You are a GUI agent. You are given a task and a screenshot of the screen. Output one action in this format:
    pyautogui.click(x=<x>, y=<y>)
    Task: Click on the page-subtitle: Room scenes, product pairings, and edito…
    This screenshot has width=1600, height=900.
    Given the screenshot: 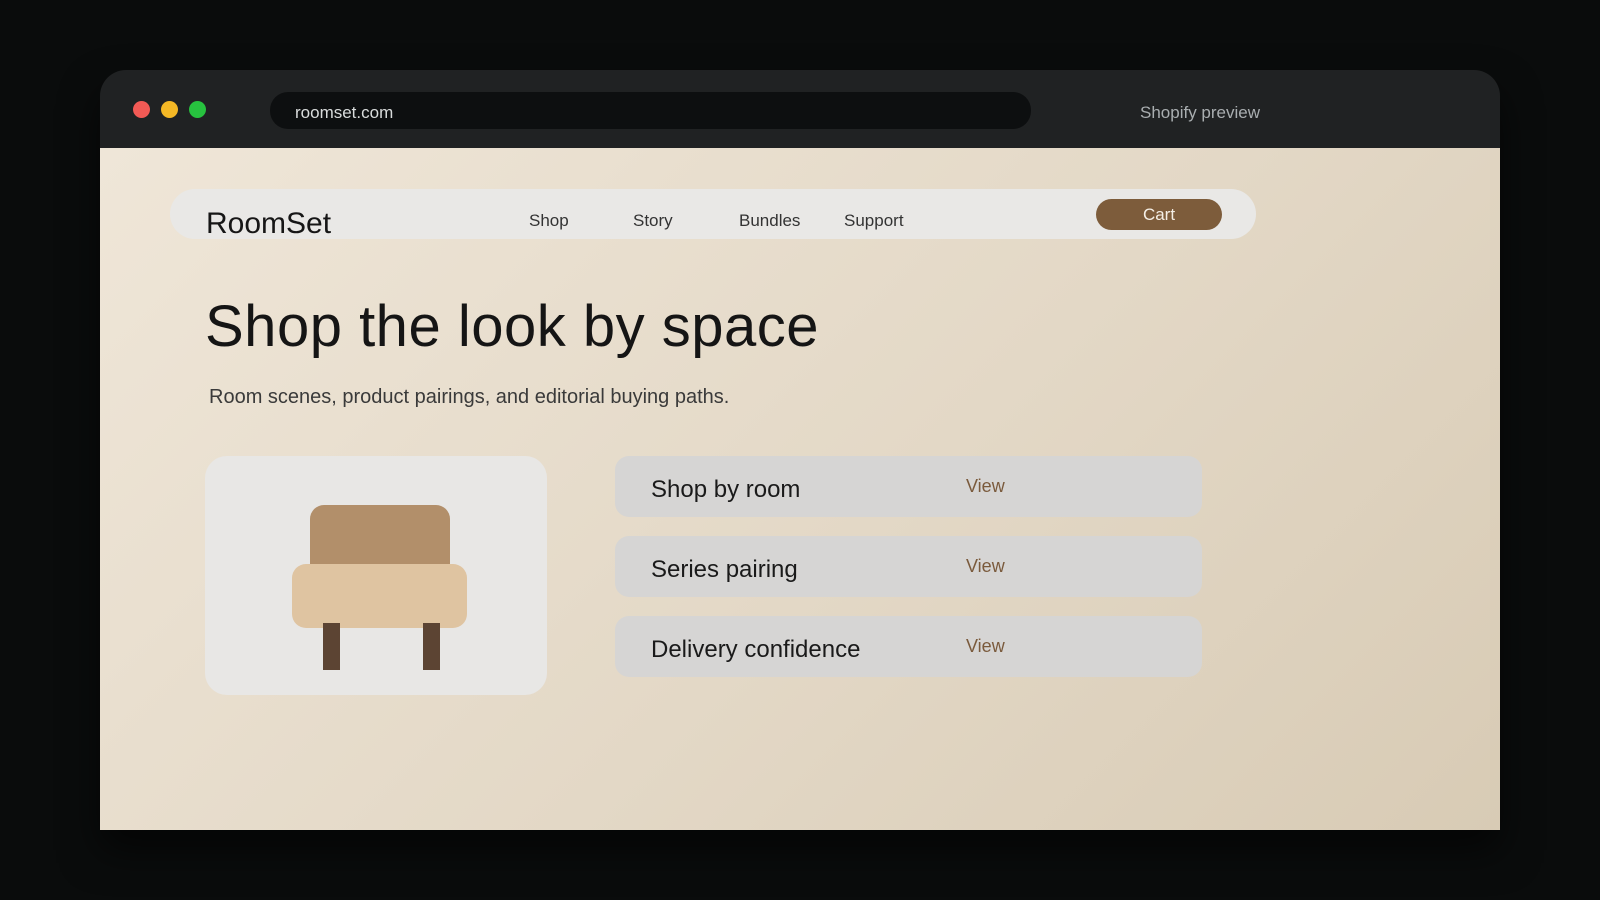 What is the action you would take?
    pyautogui.click(x=469, y=397)
    